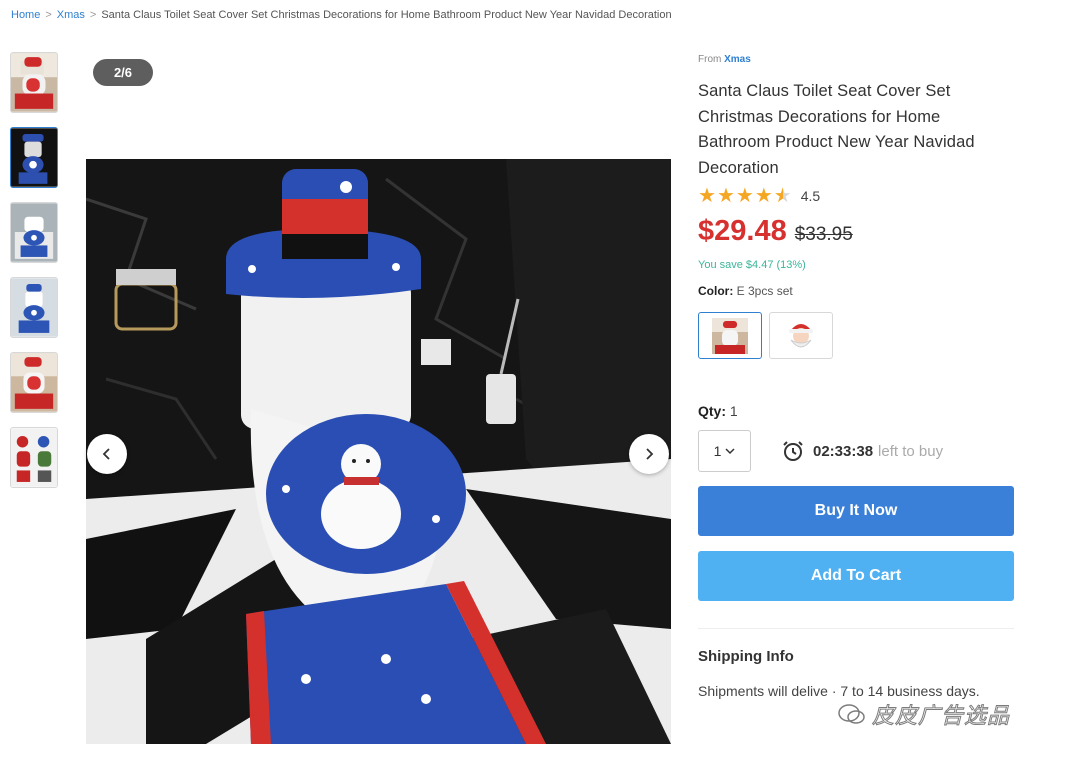  Describe the element at coordinates (730, 451) in the screenshot. I see `chevron-down-icon` at that location.